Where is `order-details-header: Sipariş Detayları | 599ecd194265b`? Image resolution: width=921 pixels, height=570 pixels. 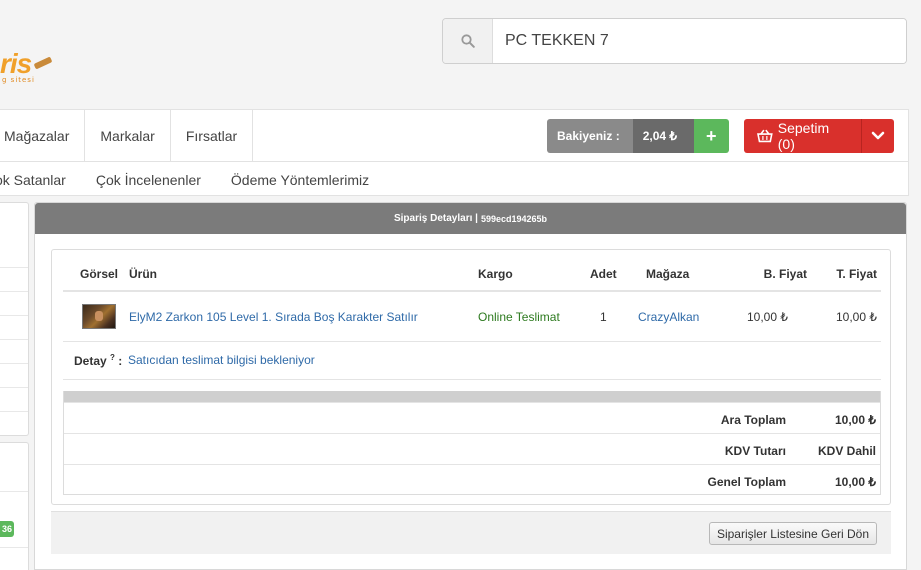 order-details-header: Sipariş Detayları | 599ecd194265b is located at coordinates (470, 218).